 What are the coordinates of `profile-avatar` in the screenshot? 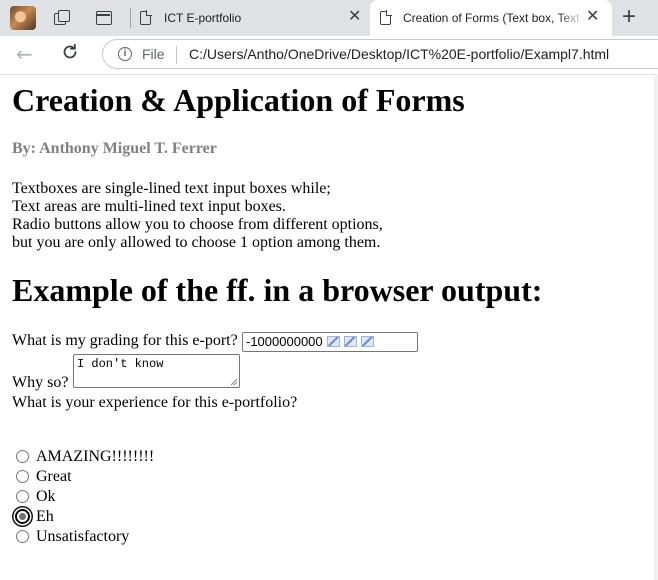 It's located at (23, 18).